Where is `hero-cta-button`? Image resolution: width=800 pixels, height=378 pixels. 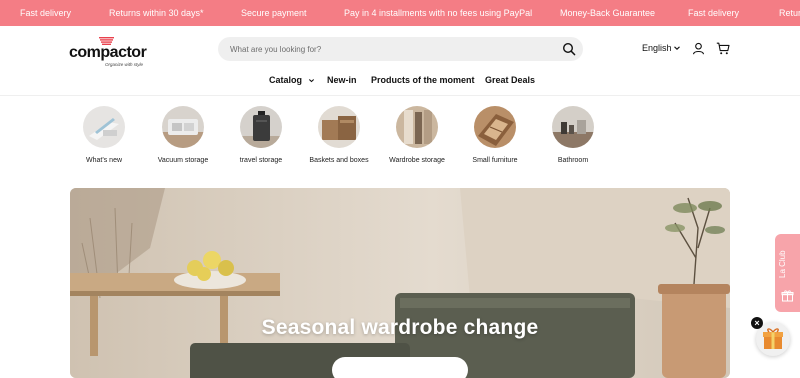 hero-cta-button is located at coordinates (400, 367).